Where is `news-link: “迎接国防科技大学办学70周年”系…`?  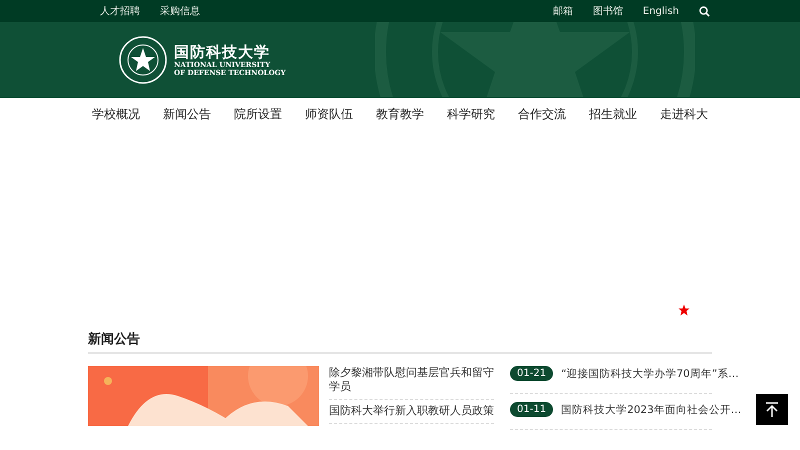 news-link: “迎接国防科技大学办学70周年”系… is located at coordinates (650, 373).